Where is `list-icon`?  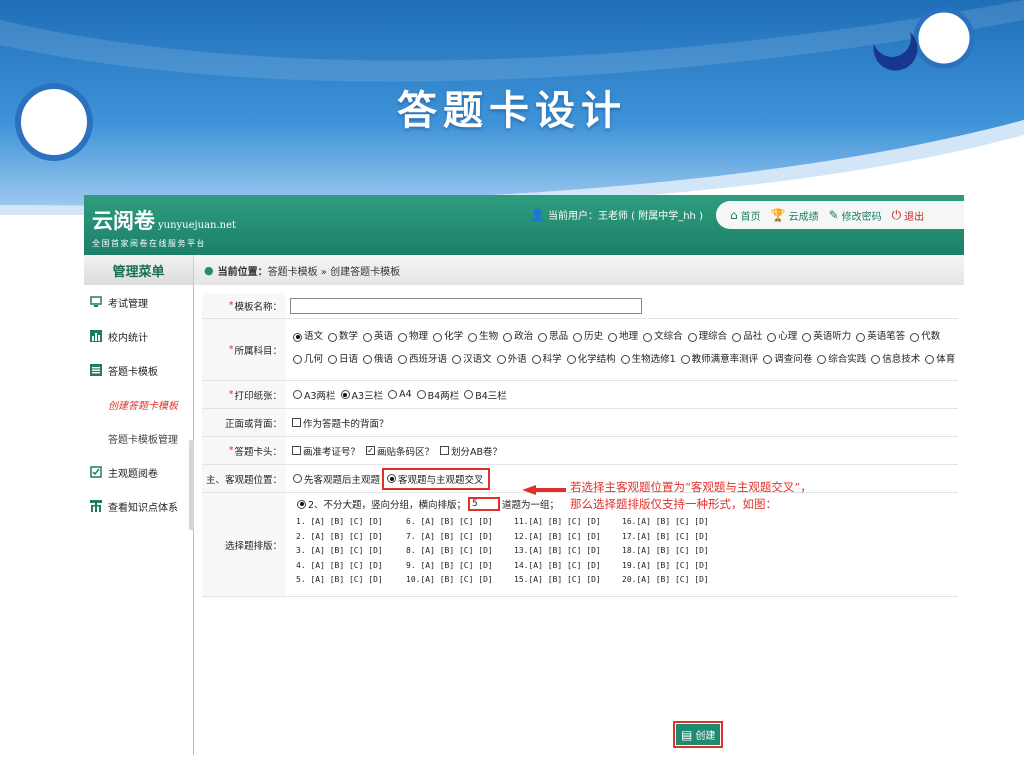 list-icon is located at coordinates (96, 370).